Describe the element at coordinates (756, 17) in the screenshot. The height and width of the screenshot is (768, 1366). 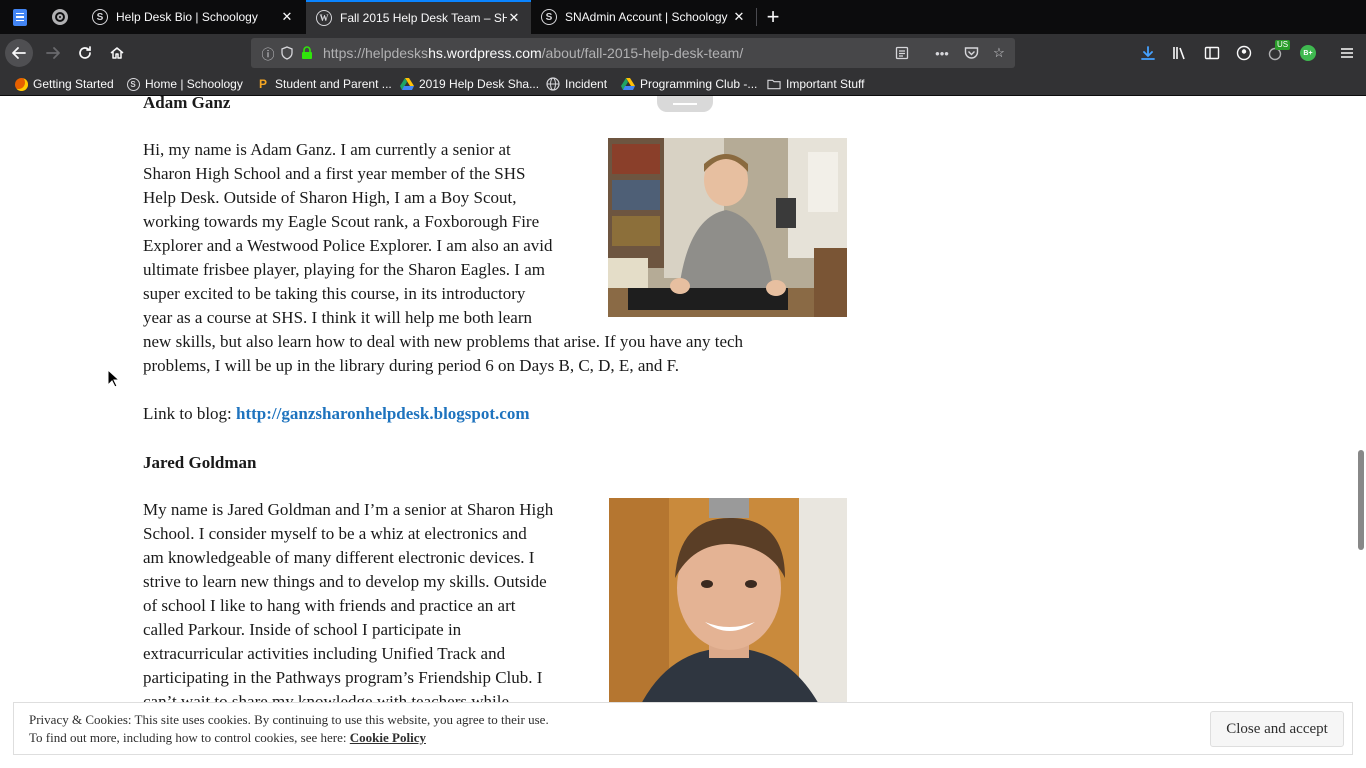
I see `tab-separator` at that location.